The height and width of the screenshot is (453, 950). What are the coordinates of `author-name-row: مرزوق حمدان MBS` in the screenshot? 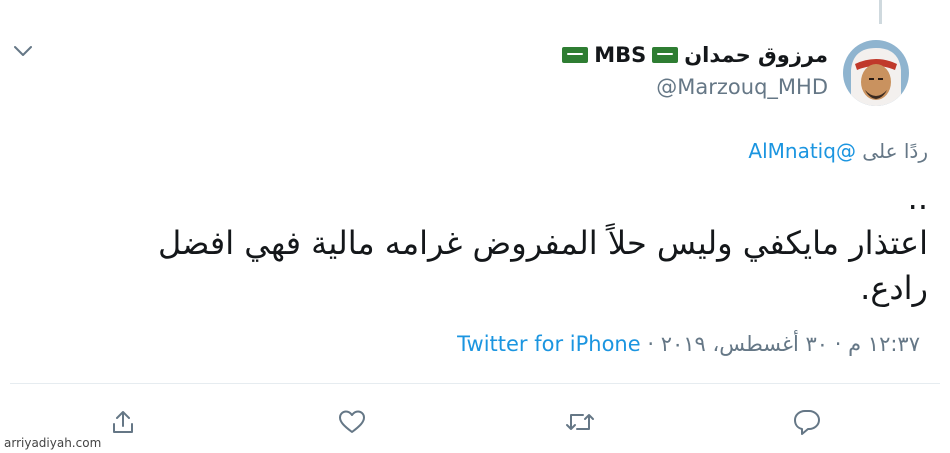 It's located at (695, 55).